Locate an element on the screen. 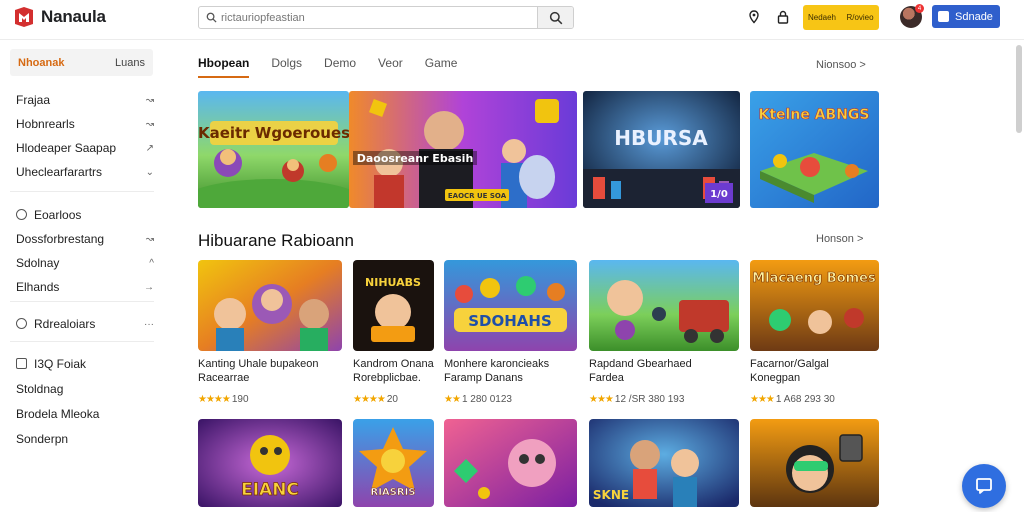 This screenshot has width=1024, height=512. banner-1: Kaeitr Wgoeroues is located at coordinates (273, 149).